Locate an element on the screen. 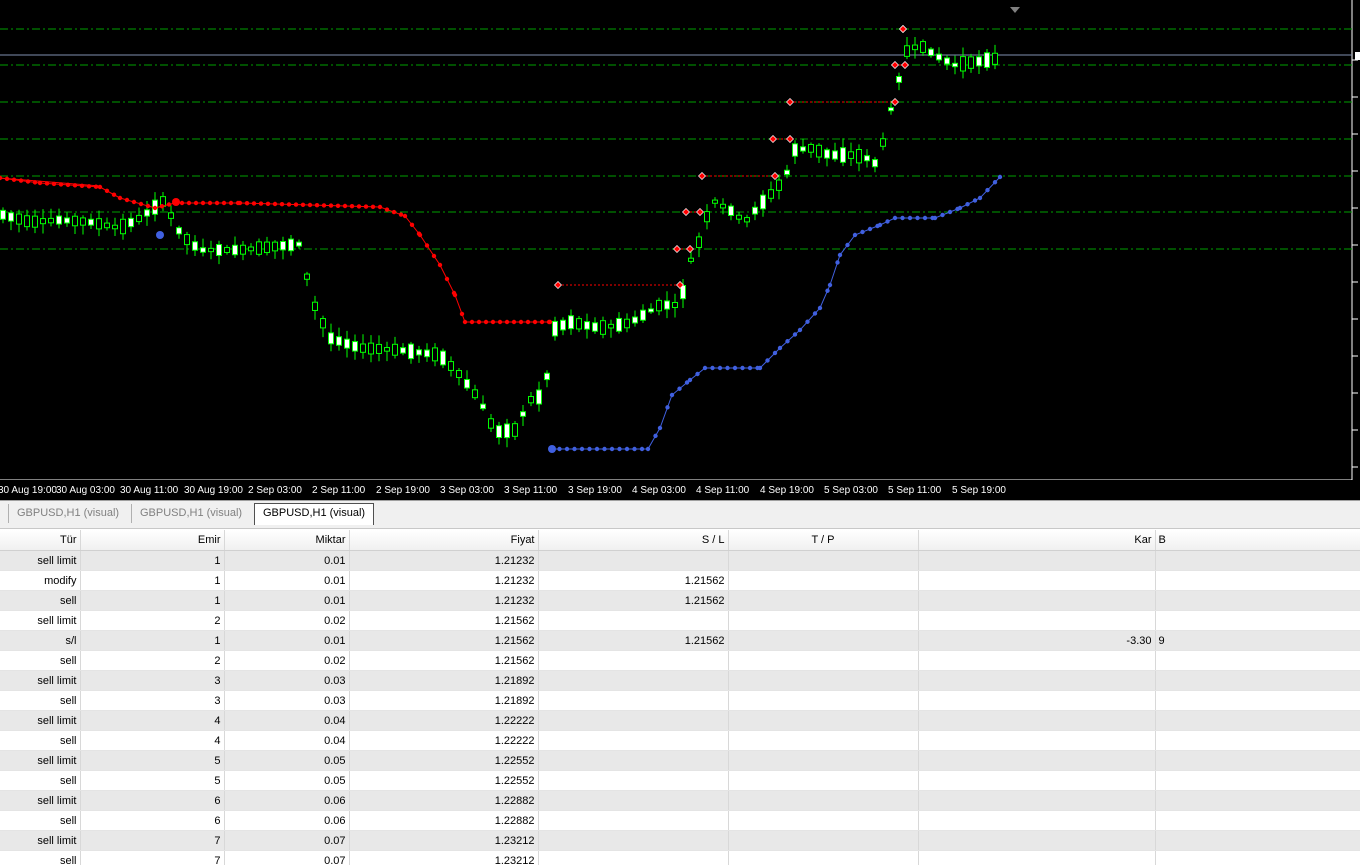 The height and width of the screenshot is (865, 1360). table-row: modify 1 0.01 1.21232 1.21562 is located at coordinates (680, 580).